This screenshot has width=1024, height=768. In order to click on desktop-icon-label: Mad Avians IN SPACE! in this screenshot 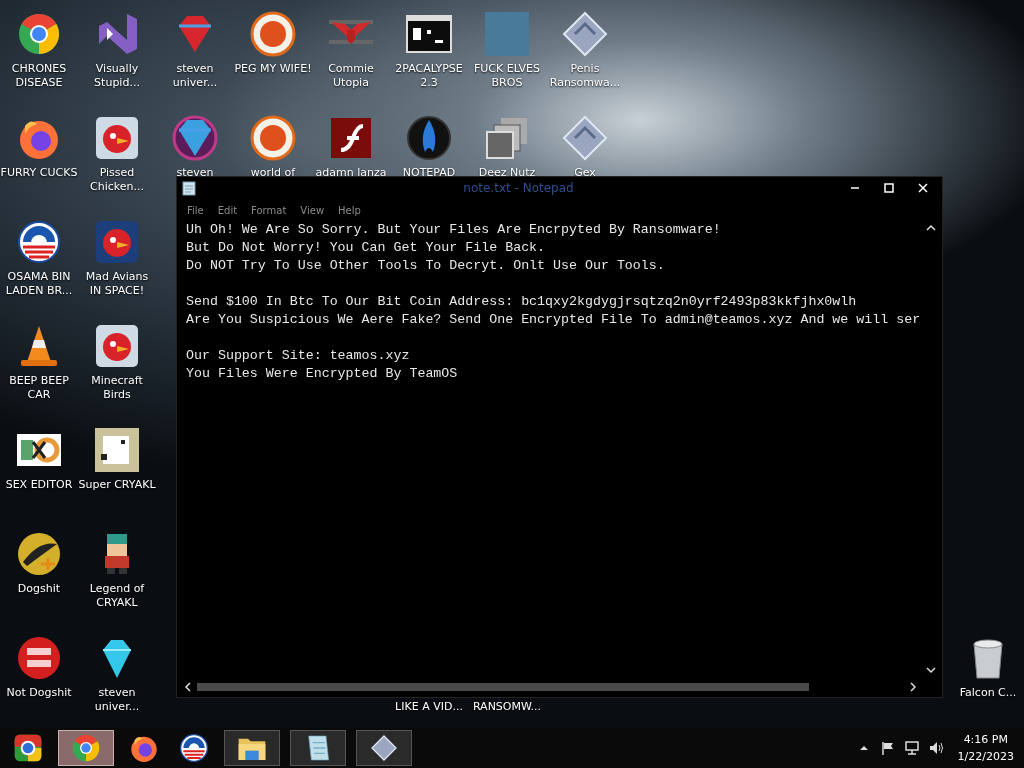, I will do `click(117, 284)`.